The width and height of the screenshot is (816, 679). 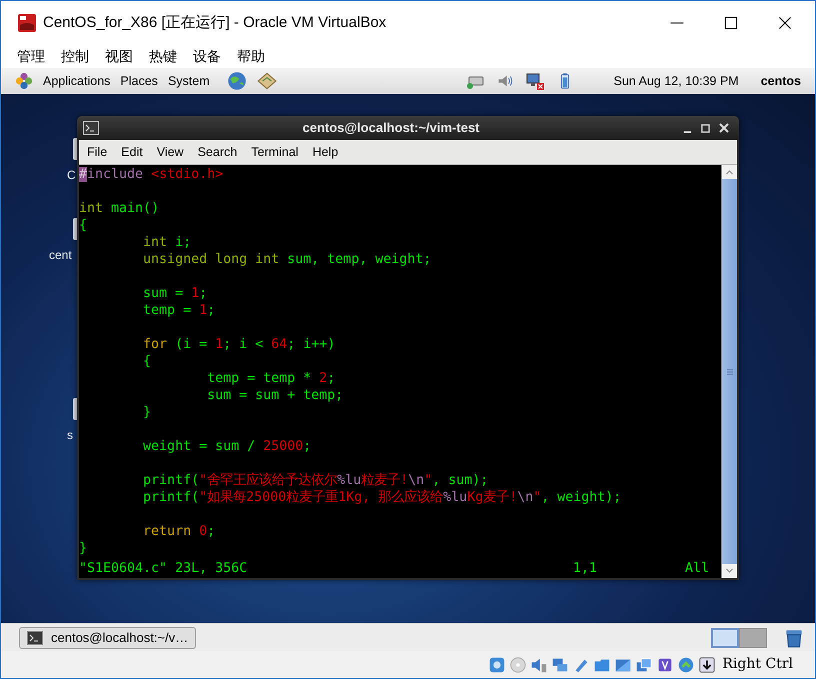 What do you see at coordinates (239, 344) in the screenshot?
I see `code-line: for (i = 1; i < 64; i++)` at bounding box center [239, 344].